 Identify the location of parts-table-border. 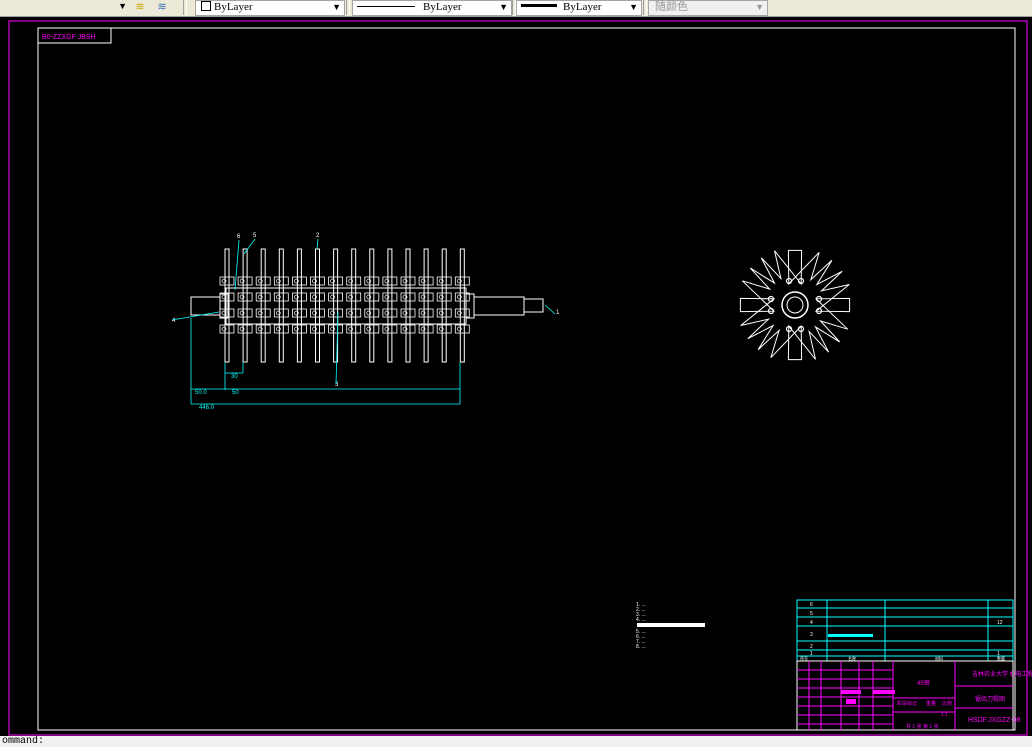
(905, 630).